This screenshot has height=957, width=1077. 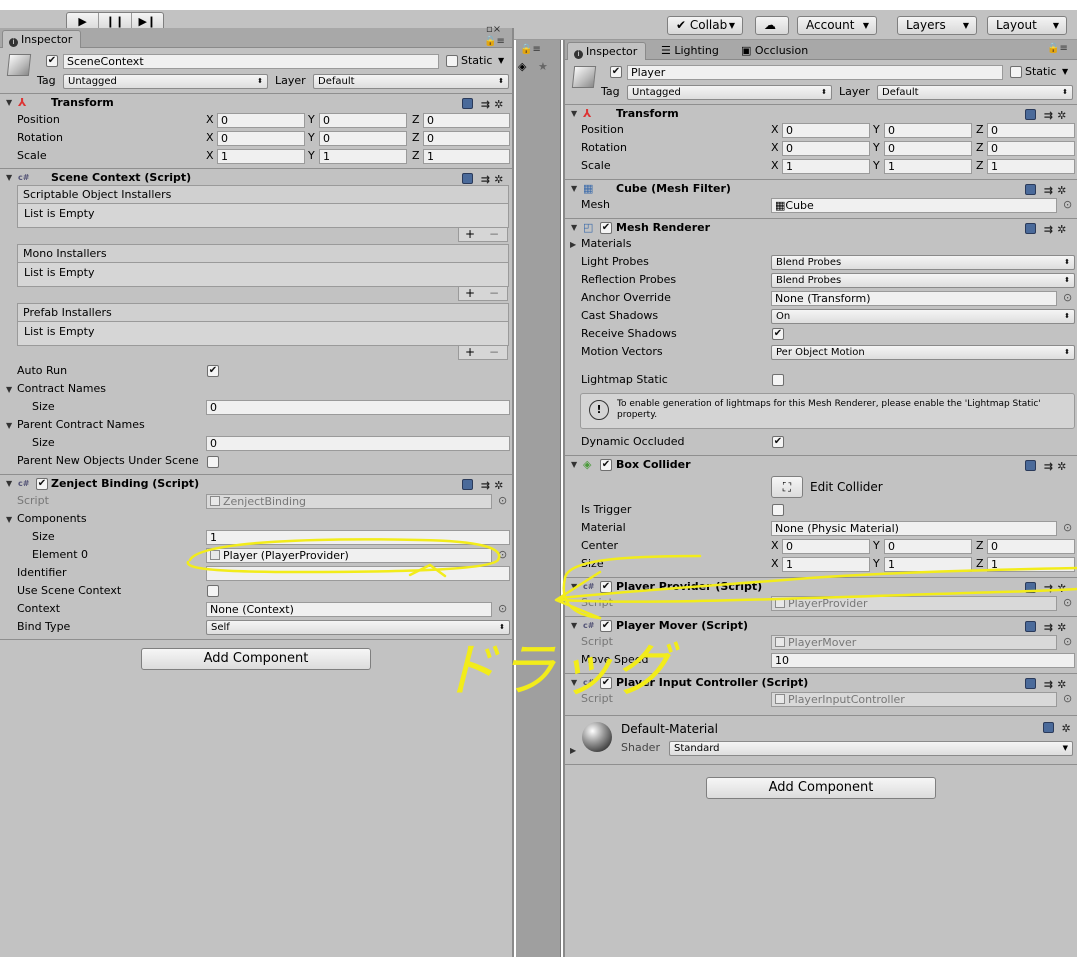 I want to click on rotation-z-field: 0, so click(x=1031, y=148).